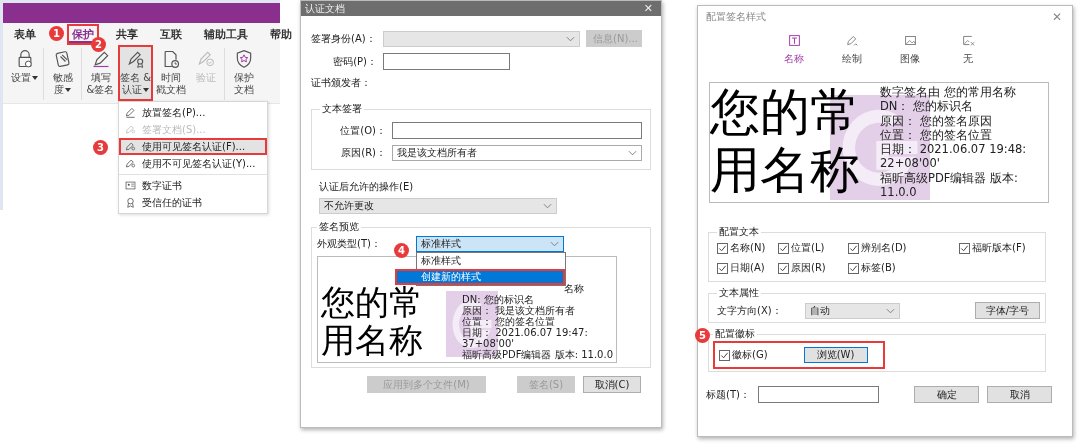 The image size is (1080, 445). What do you see at coordinates (344, 38) in the screenshot?
I see `field-label: 签署身份(A)：` at bounding box center [344, 38].